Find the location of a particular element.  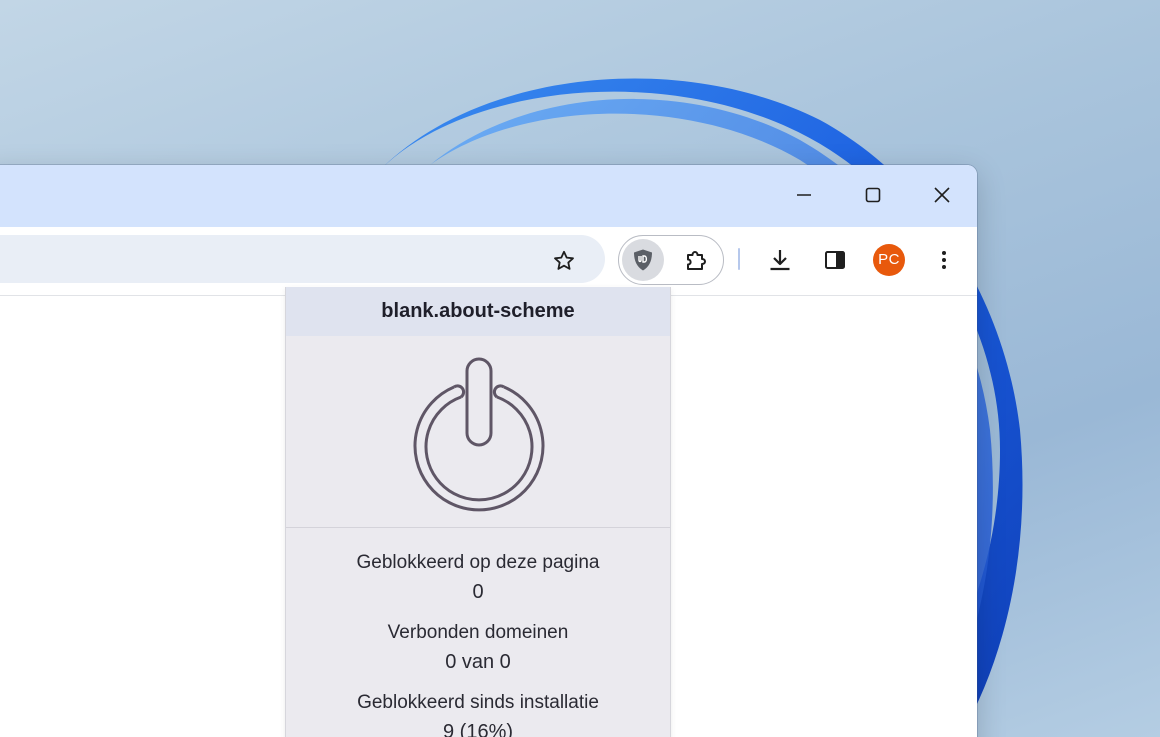

download-icon is located at coordinates (780, 260).